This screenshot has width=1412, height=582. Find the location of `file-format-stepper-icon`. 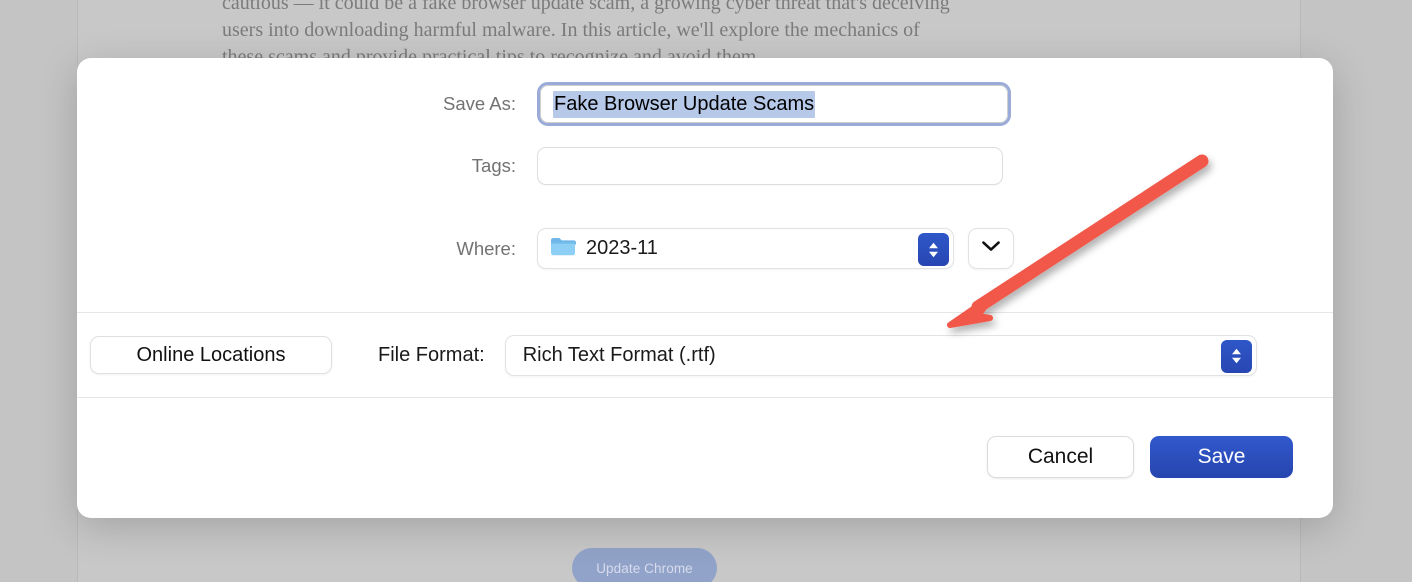

file-format-stepper-icon is located at coordinates (1236, 356).